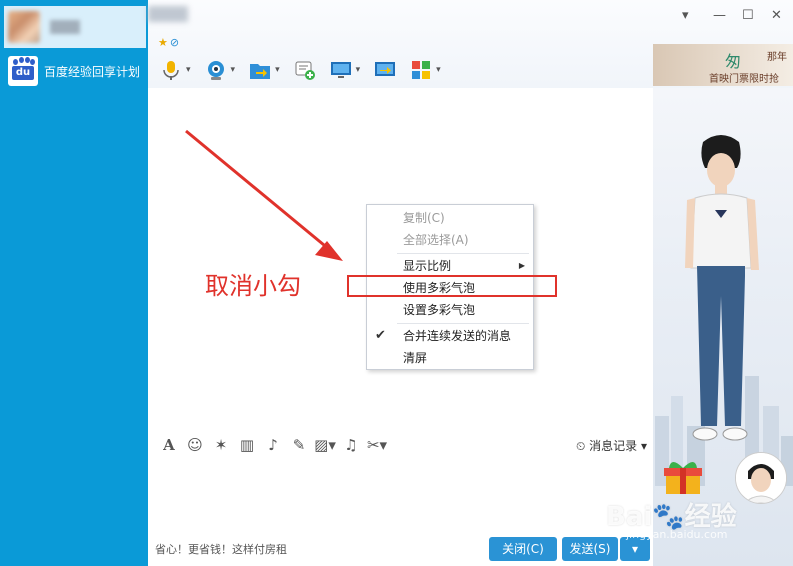 The width and height of the screenshot is (793, 566). I want to click on send-button: 发送(S), so click(590, 549).